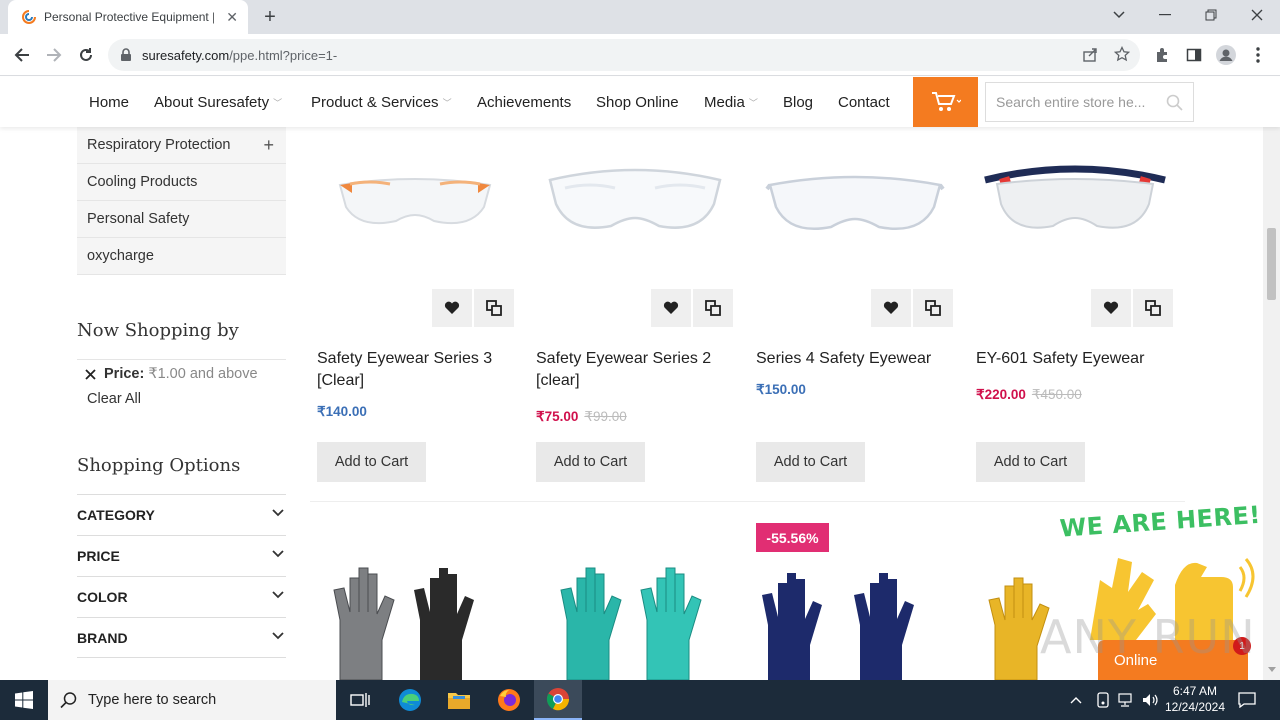 This screenshot has width=1280, height=720. Describe the element at coordinates (181, 514) in the screenshot. I see `filter-option-category: CATEGORY` at that location.